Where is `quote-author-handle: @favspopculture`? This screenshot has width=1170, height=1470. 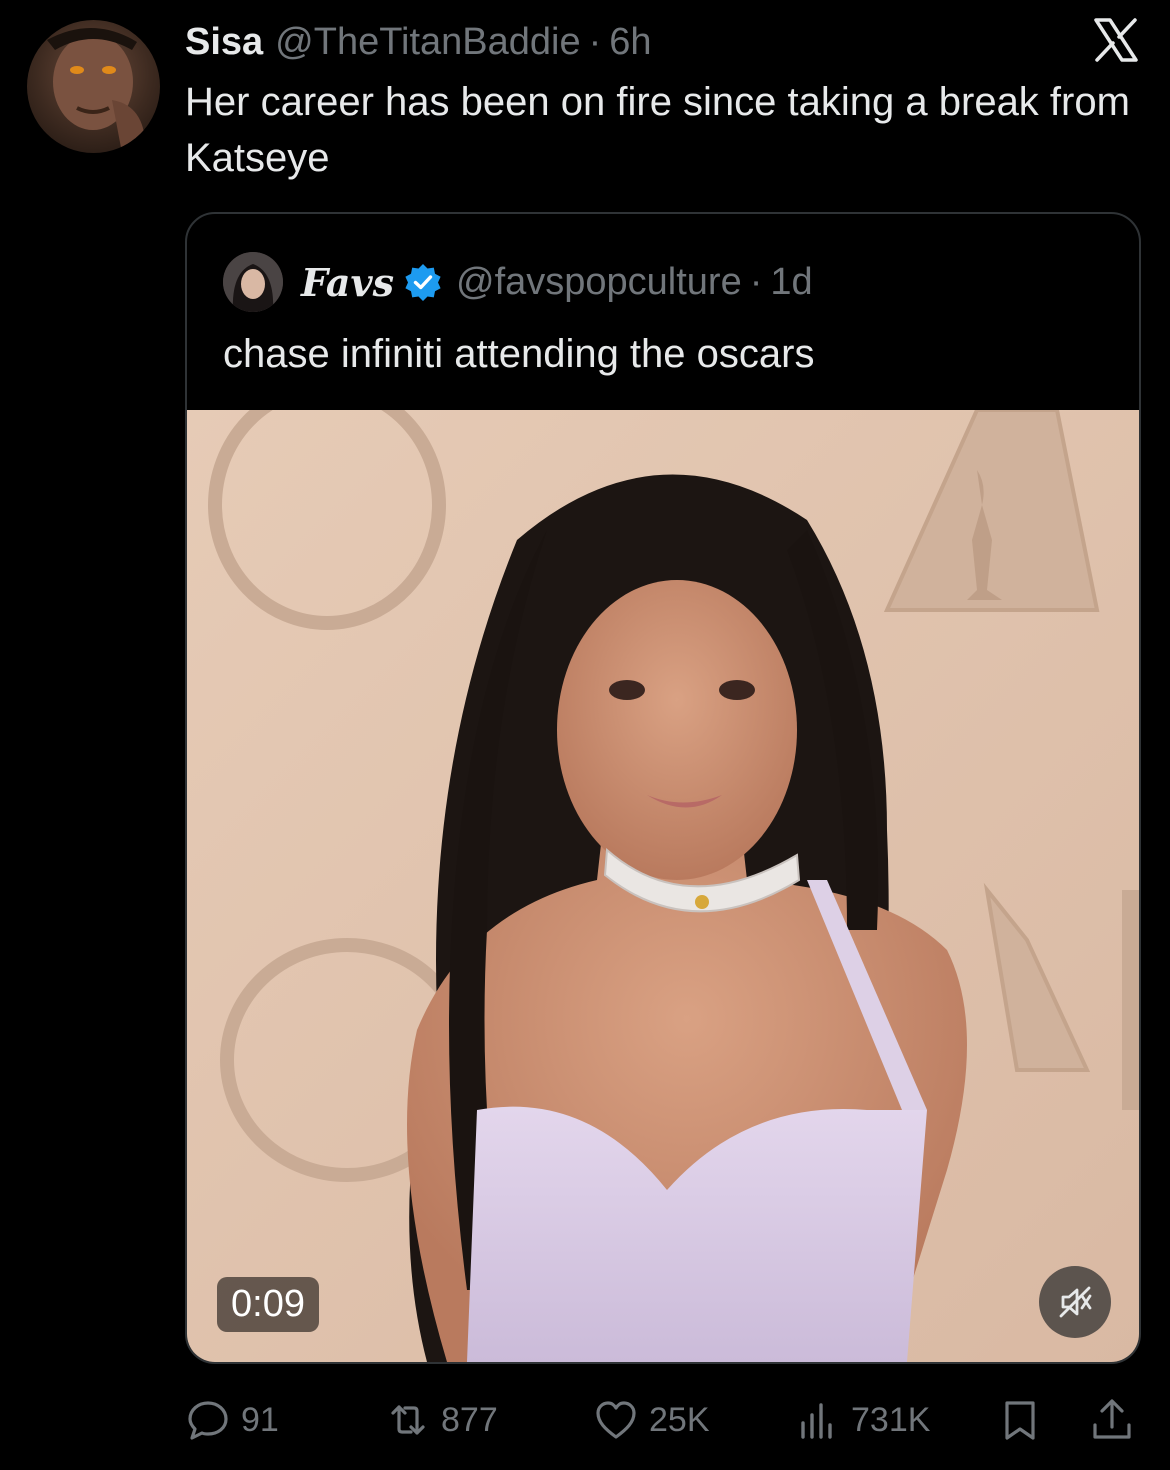
quote-author-handle: @favspopculture is located at coordinates (599, 282).